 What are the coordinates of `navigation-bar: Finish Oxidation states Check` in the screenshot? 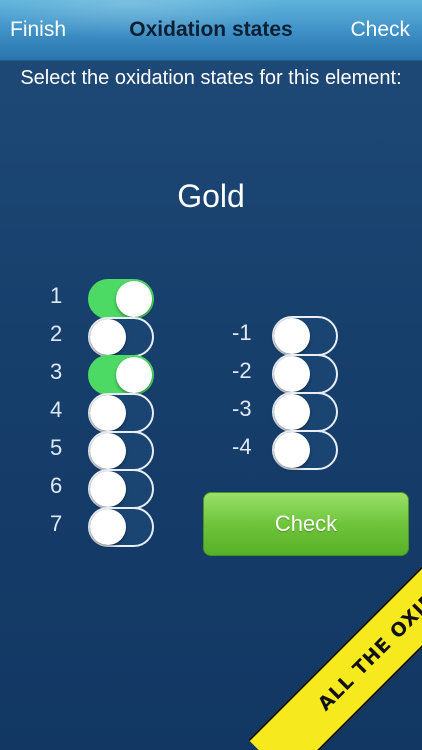 It's located at (211, 30).